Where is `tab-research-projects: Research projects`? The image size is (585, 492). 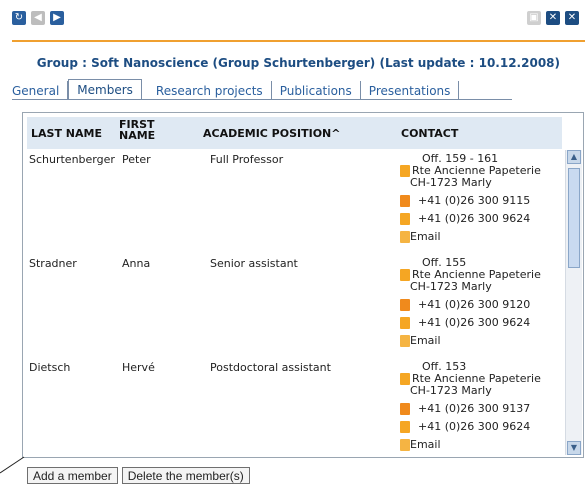 tab-research-projects: Research projects is located at coordinates (210, 90).